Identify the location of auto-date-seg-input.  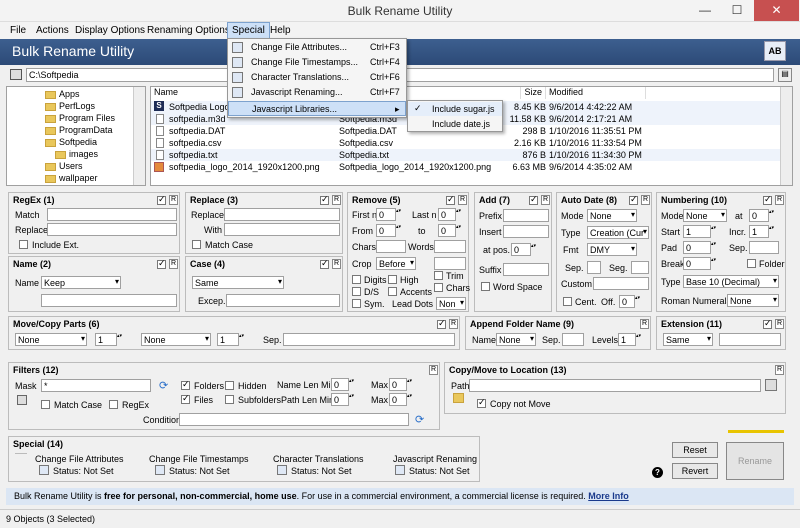
(640, 267).